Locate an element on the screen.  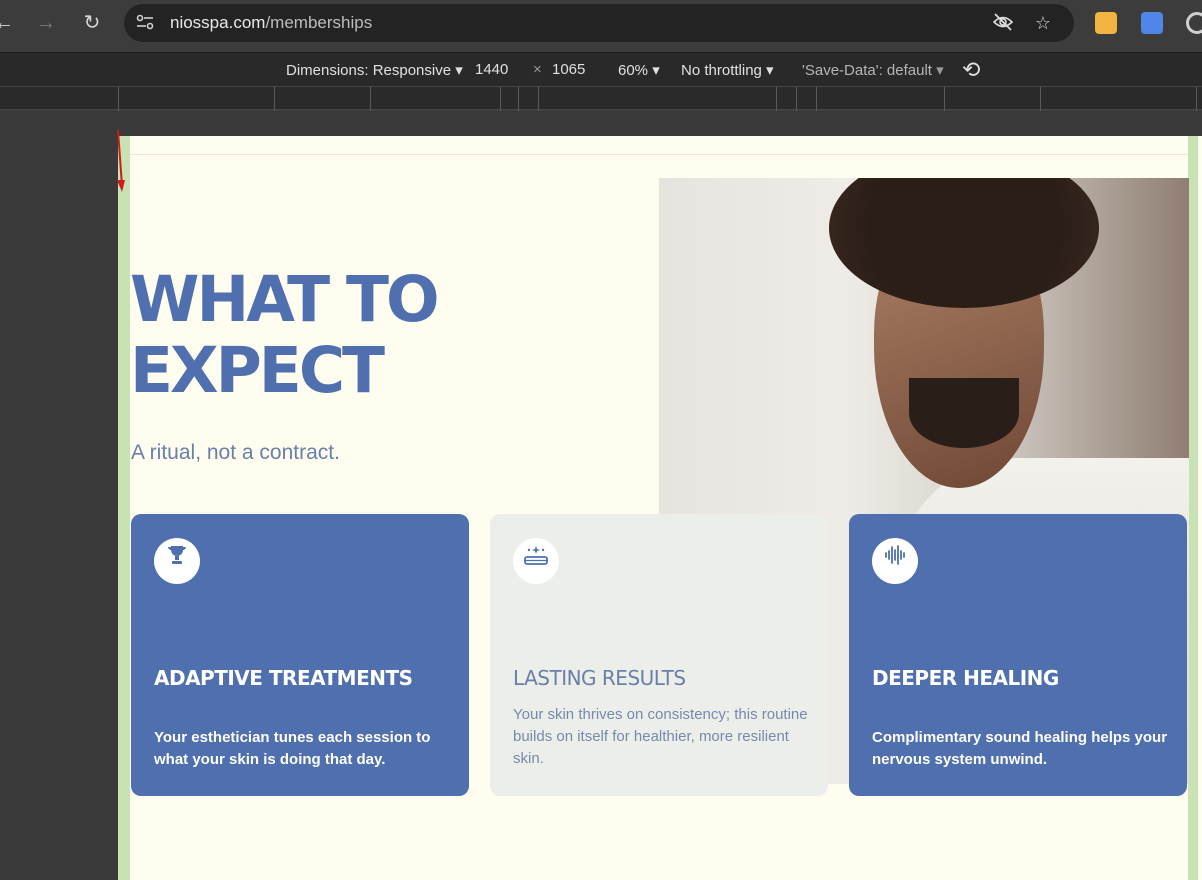
zoom-dropdown: 60% ▾ is located at coordinates (639, 70).